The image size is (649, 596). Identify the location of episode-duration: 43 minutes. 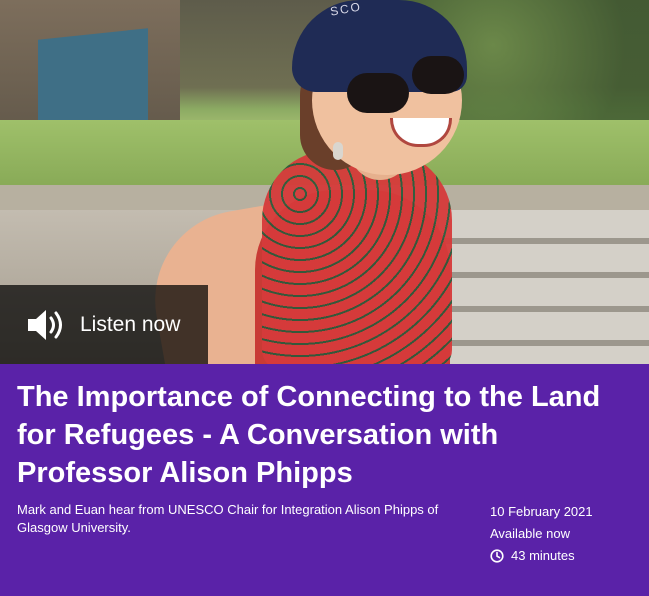
(565, 556).